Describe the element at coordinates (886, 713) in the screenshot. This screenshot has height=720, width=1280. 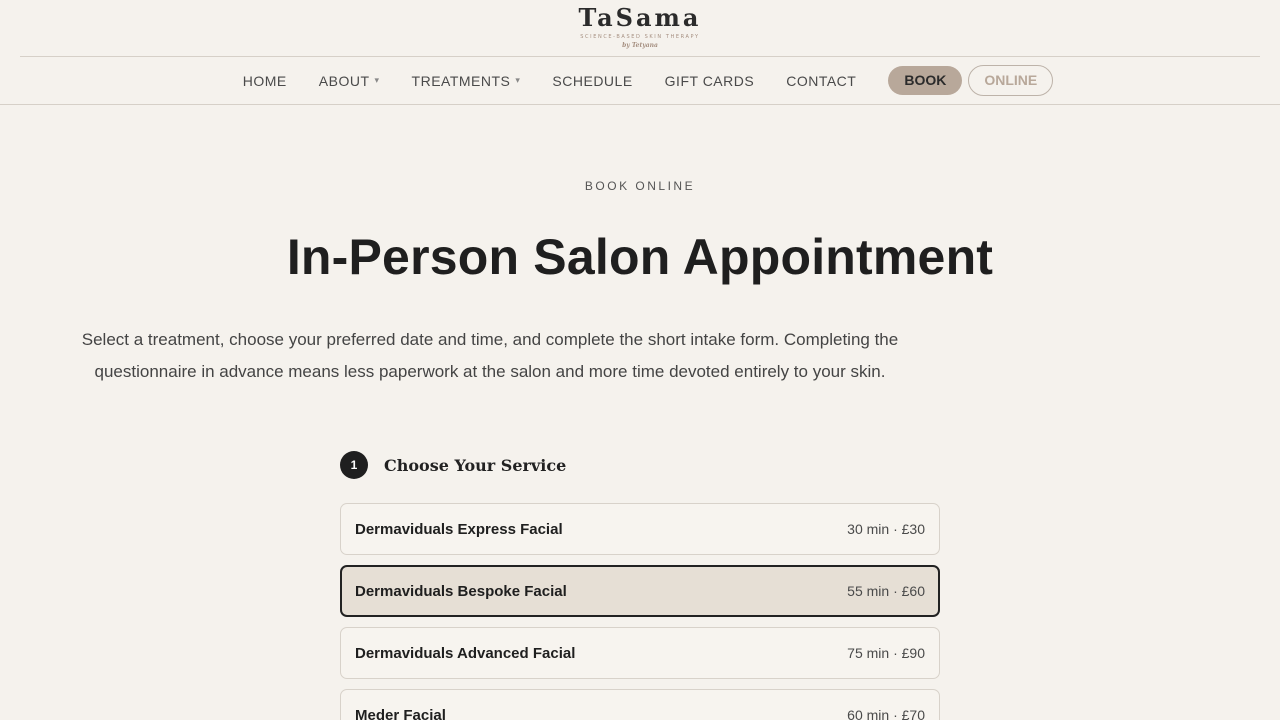
I see `service-duration-price: 60 min · £70` at that location.